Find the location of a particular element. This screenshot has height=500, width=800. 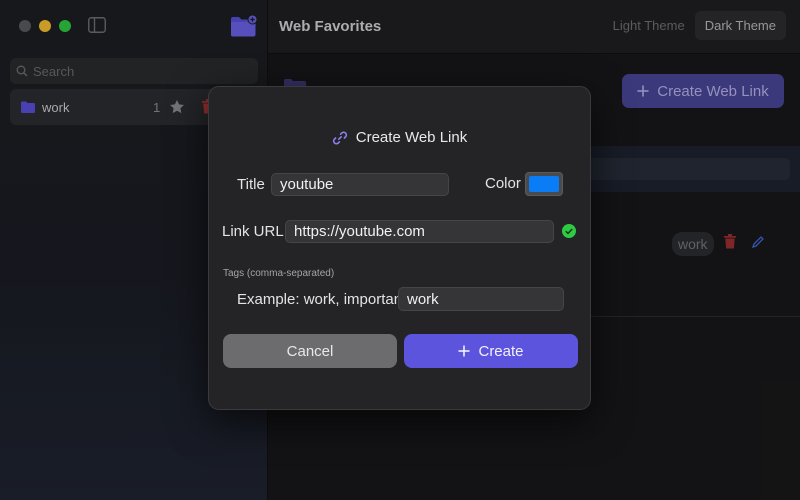

cancel-button: Cancel is located at coordinates (310, 351).